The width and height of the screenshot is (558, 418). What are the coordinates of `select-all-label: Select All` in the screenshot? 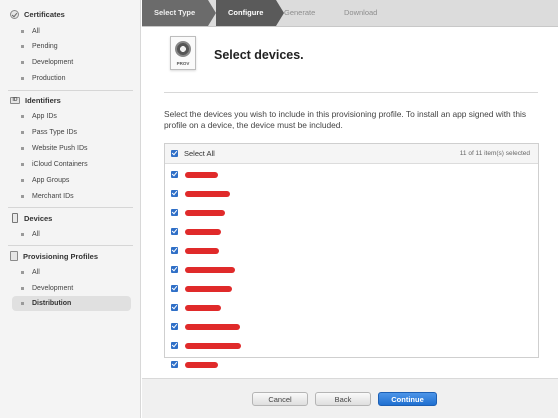 It's located at (199, 153).